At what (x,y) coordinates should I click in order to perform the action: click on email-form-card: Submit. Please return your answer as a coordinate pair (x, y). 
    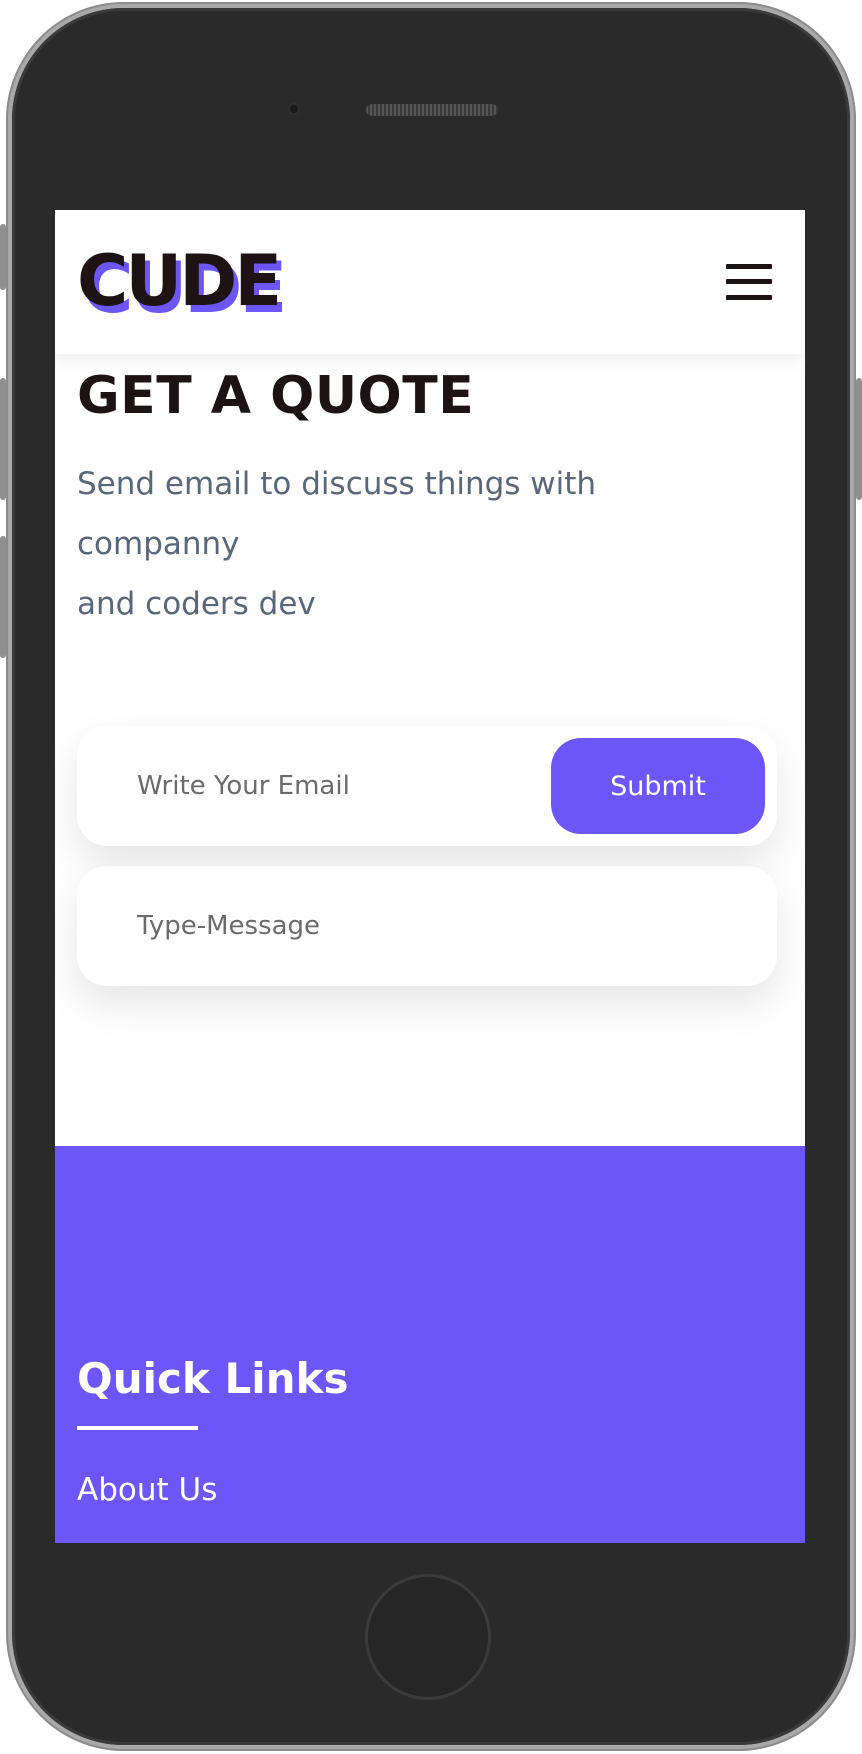
    Looking at the image, I should click on (427, 786).